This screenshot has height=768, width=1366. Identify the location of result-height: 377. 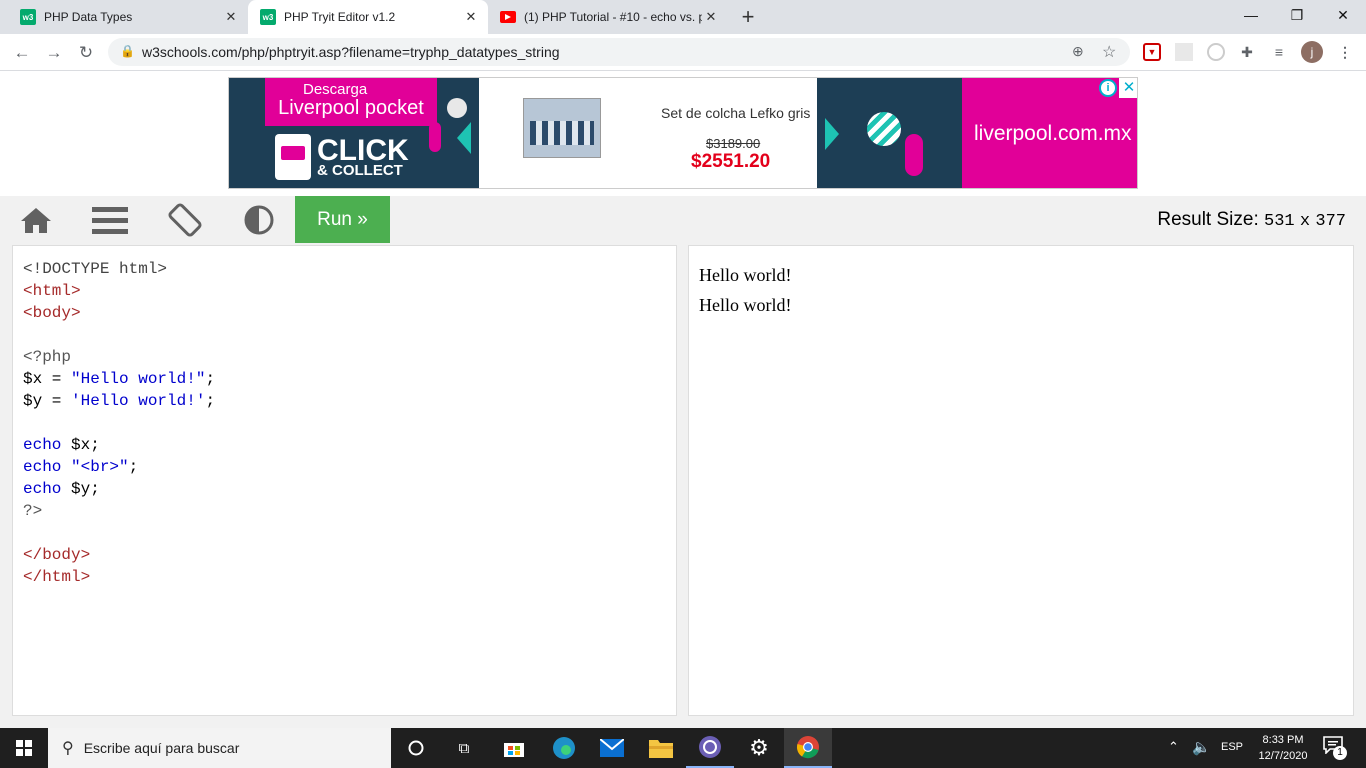
(1330, 221).